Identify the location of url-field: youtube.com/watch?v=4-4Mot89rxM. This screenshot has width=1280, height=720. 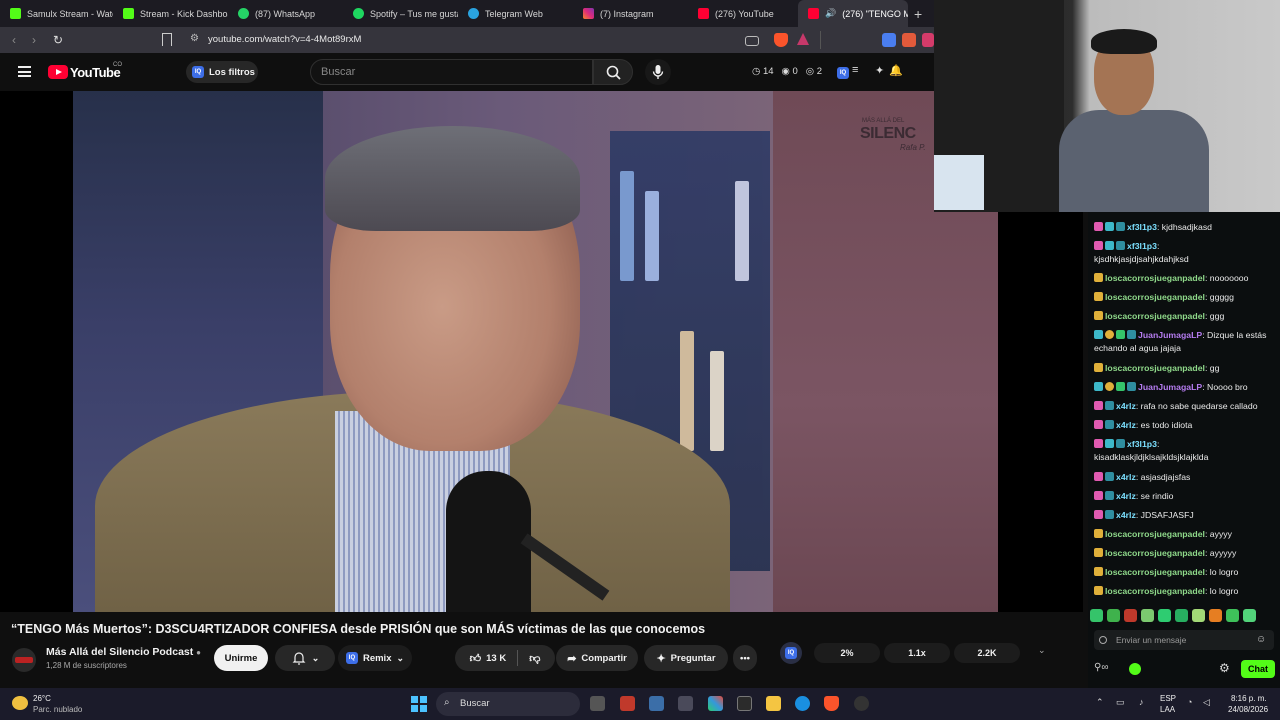
(284, 39).